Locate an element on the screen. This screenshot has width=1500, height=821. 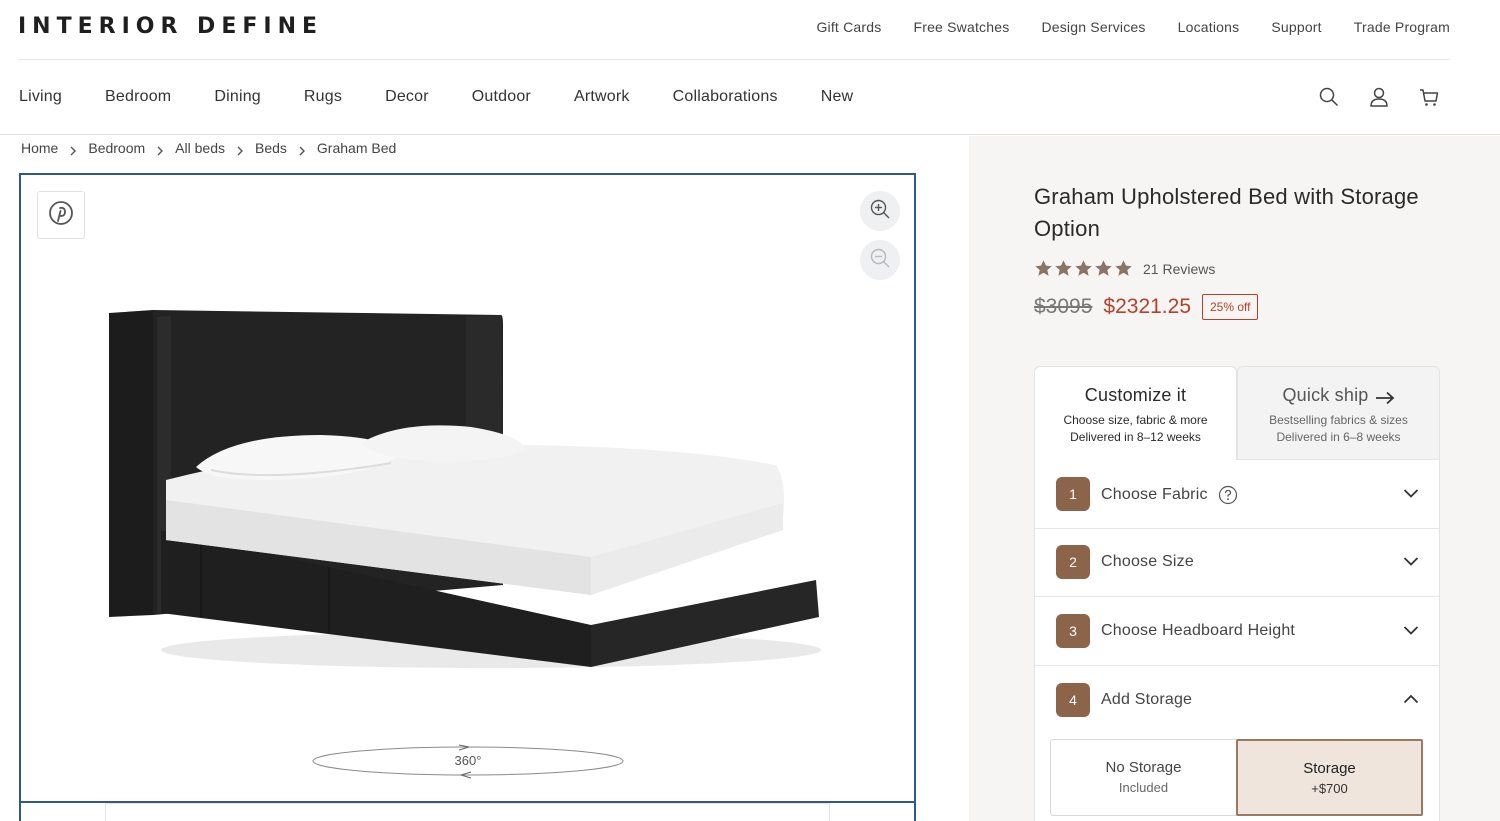
zoom-out-icon is located at coordinates (880, 260).